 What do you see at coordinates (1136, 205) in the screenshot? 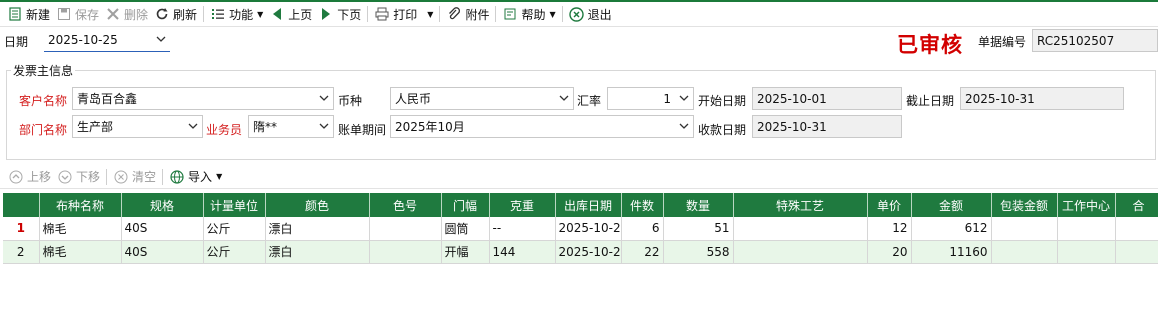
I see `col-header-more: 合` at bounding box center [1136, 205].